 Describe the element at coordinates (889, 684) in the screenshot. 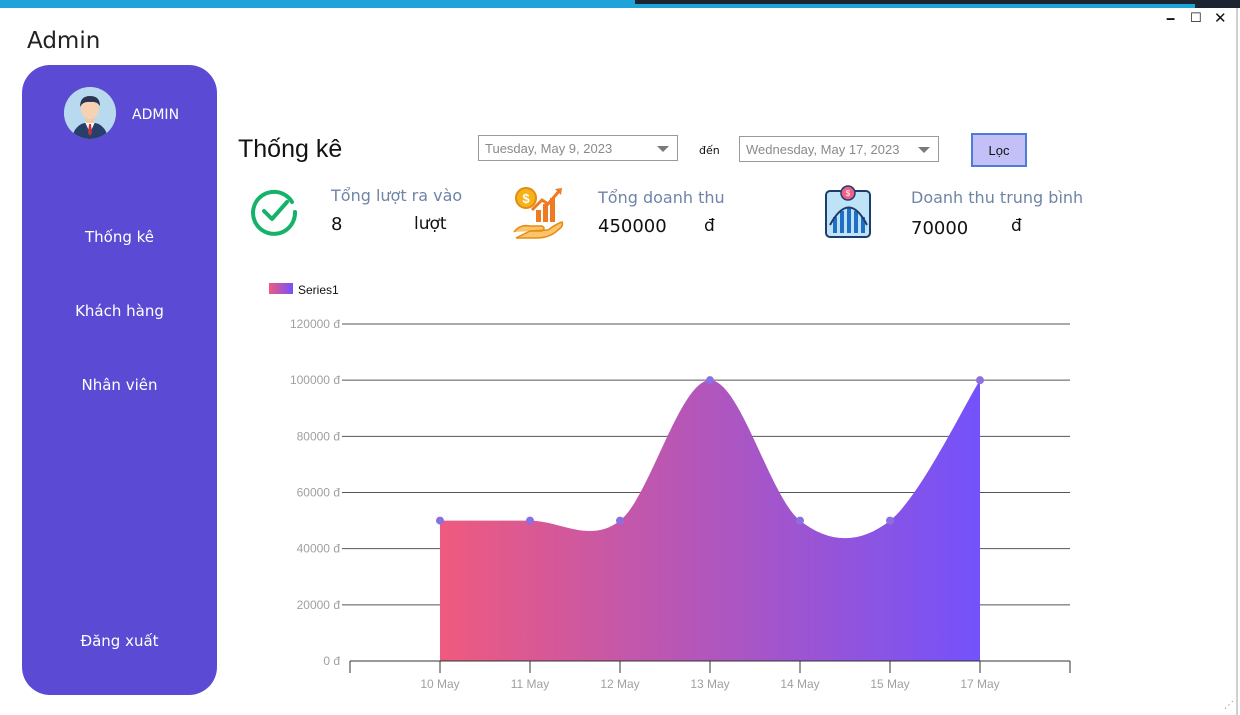

I see `x-tick-label: 15 May` at that location.